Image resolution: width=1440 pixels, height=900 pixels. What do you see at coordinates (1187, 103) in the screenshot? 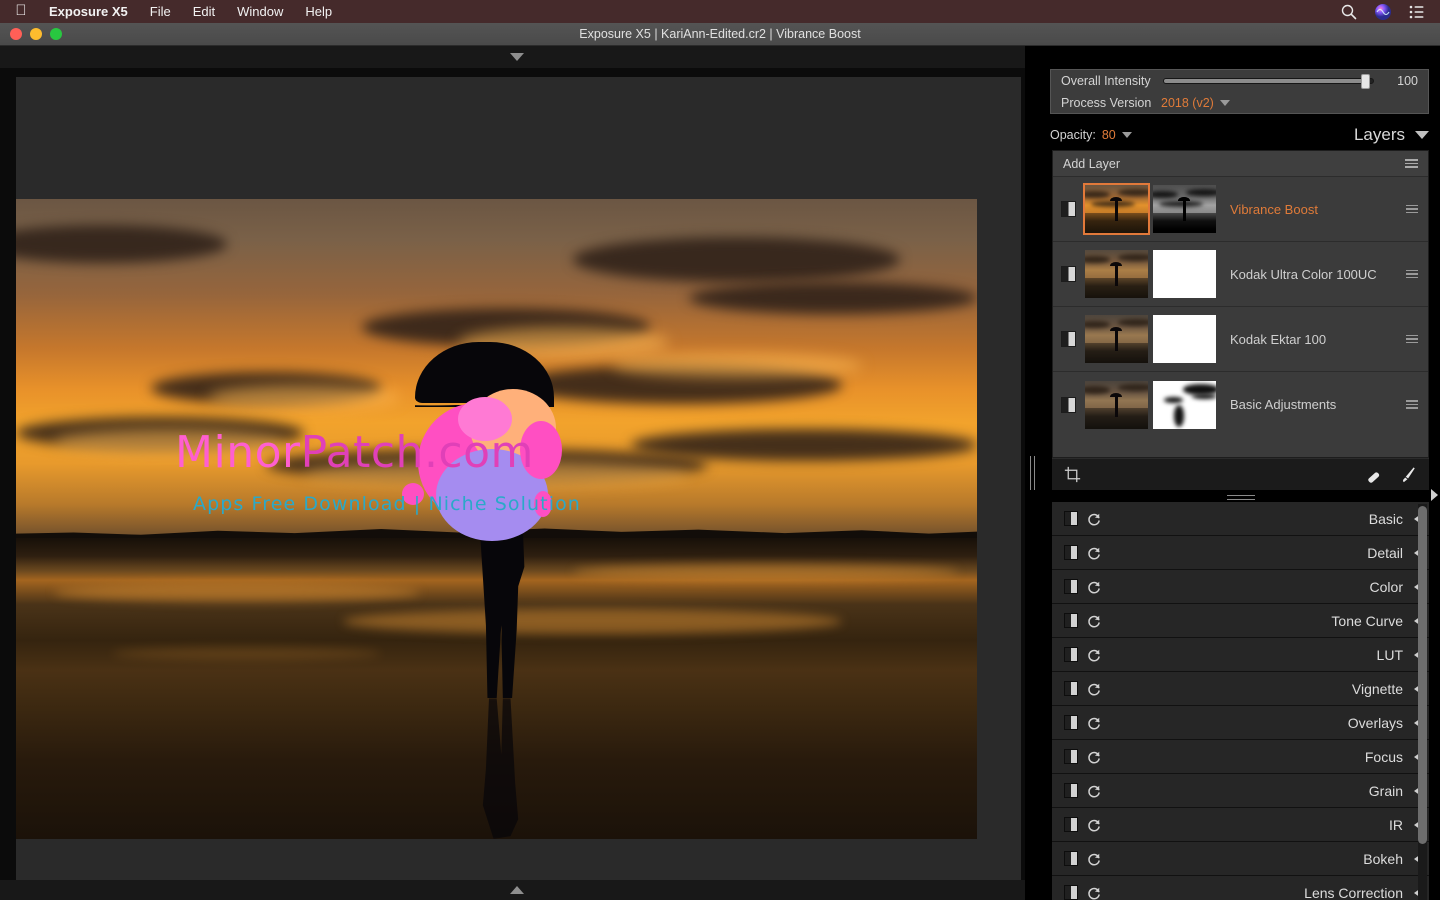
I see `process-version-value: 2018 (v2)` at bounding box center [1187, 103].